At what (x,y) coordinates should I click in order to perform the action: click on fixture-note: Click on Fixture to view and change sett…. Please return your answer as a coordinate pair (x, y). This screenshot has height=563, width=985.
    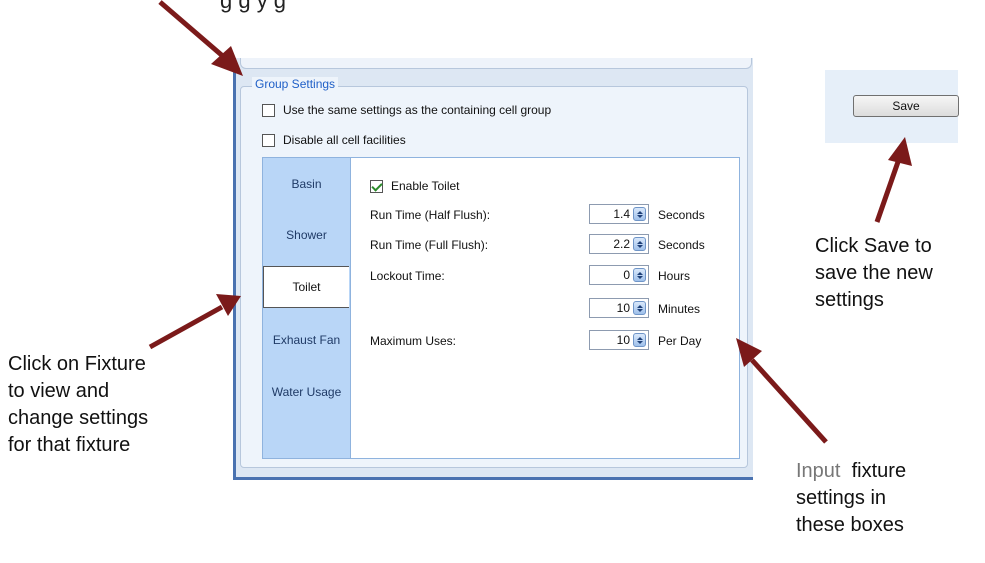
    Looking at the image, I should click on (78, 405).